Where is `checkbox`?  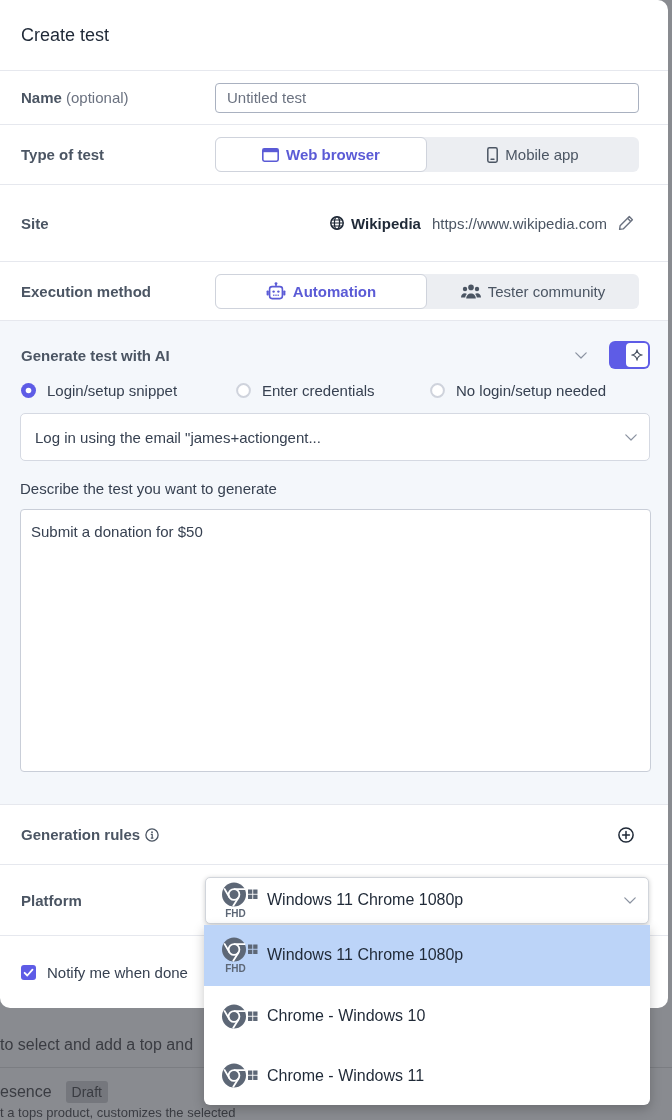
checkbox is located at coordinates (28, 972).